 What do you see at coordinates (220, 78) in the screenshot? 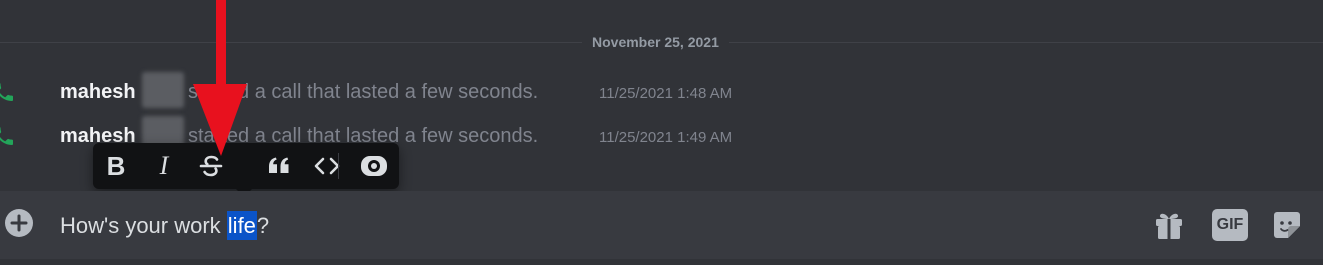
I see `annotation-arrow` at bounding box center [220, 78].